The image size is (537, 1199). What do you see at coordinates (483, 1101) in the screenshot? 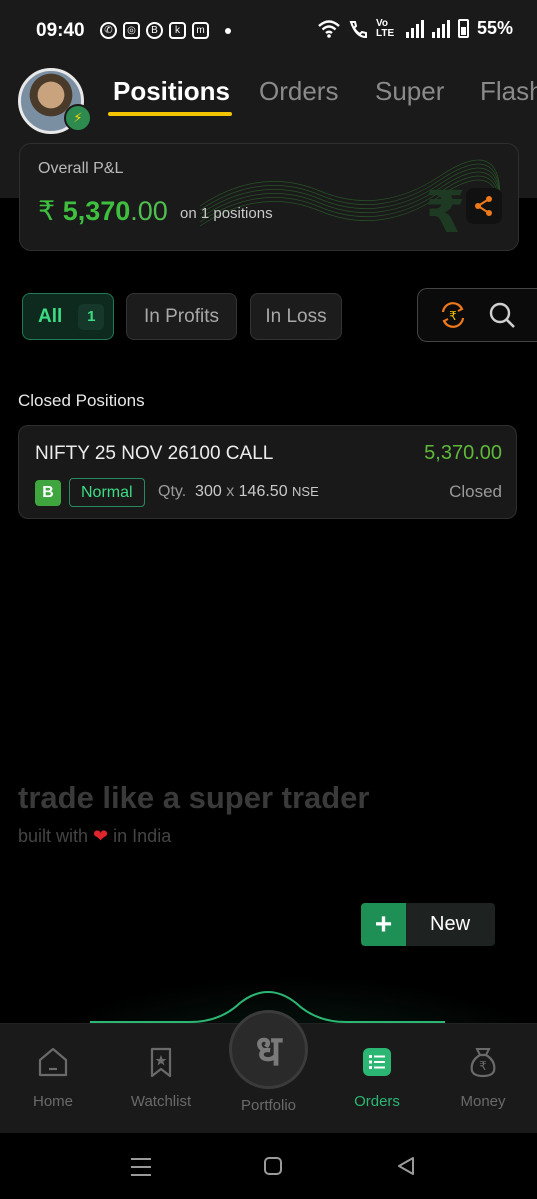
I see `nav-money-label: Money` at bounding box center [483, 1101].